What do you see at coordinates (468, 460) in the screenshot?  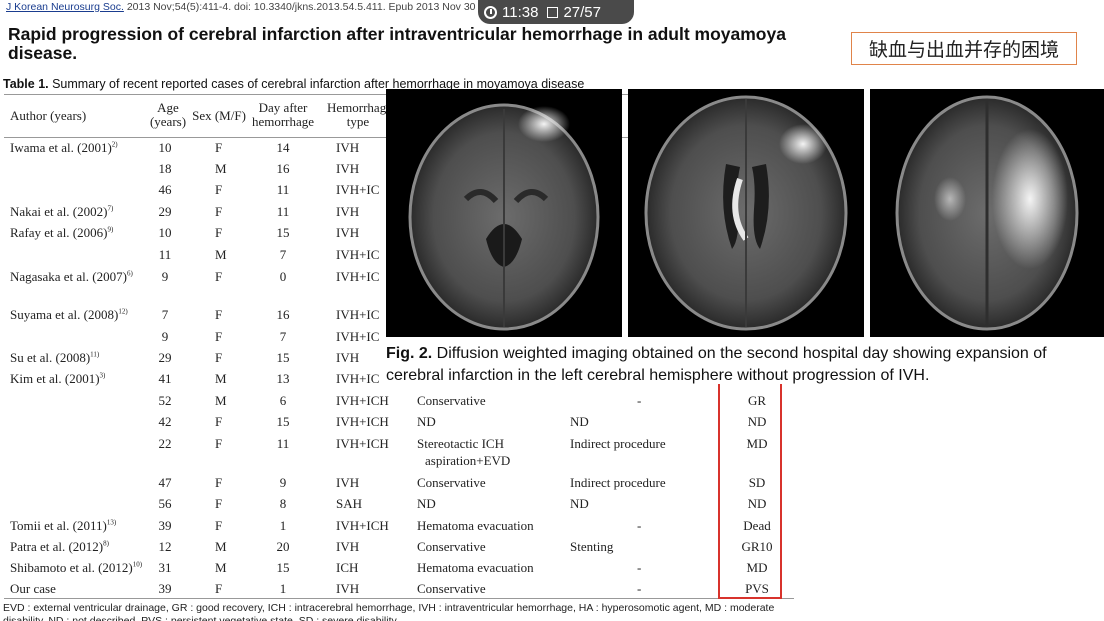 I see `table-cell-treatment-continued: aspiration+EVD` at bounding box center [468, 460].